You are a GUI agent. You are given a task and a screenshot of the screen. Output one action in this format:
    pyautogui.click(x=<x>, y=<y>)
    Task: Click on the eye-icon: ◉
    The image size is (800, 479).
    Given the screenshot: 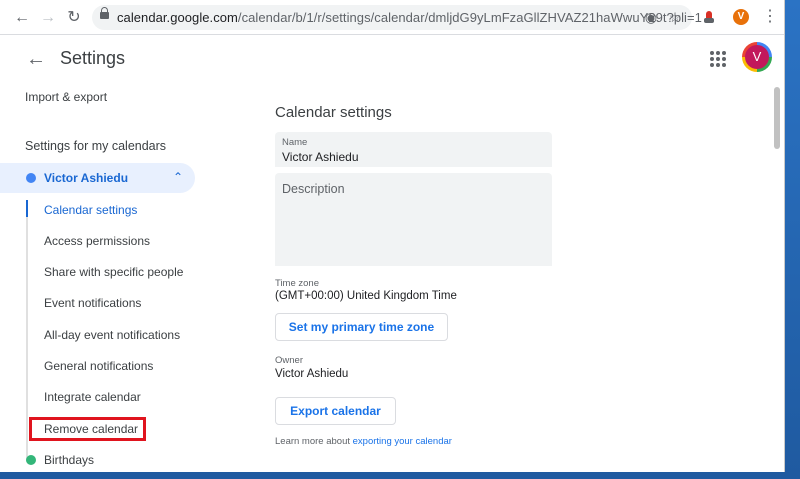 What is the action you would take?
    pyautogui.click(x=651, y=17)
    